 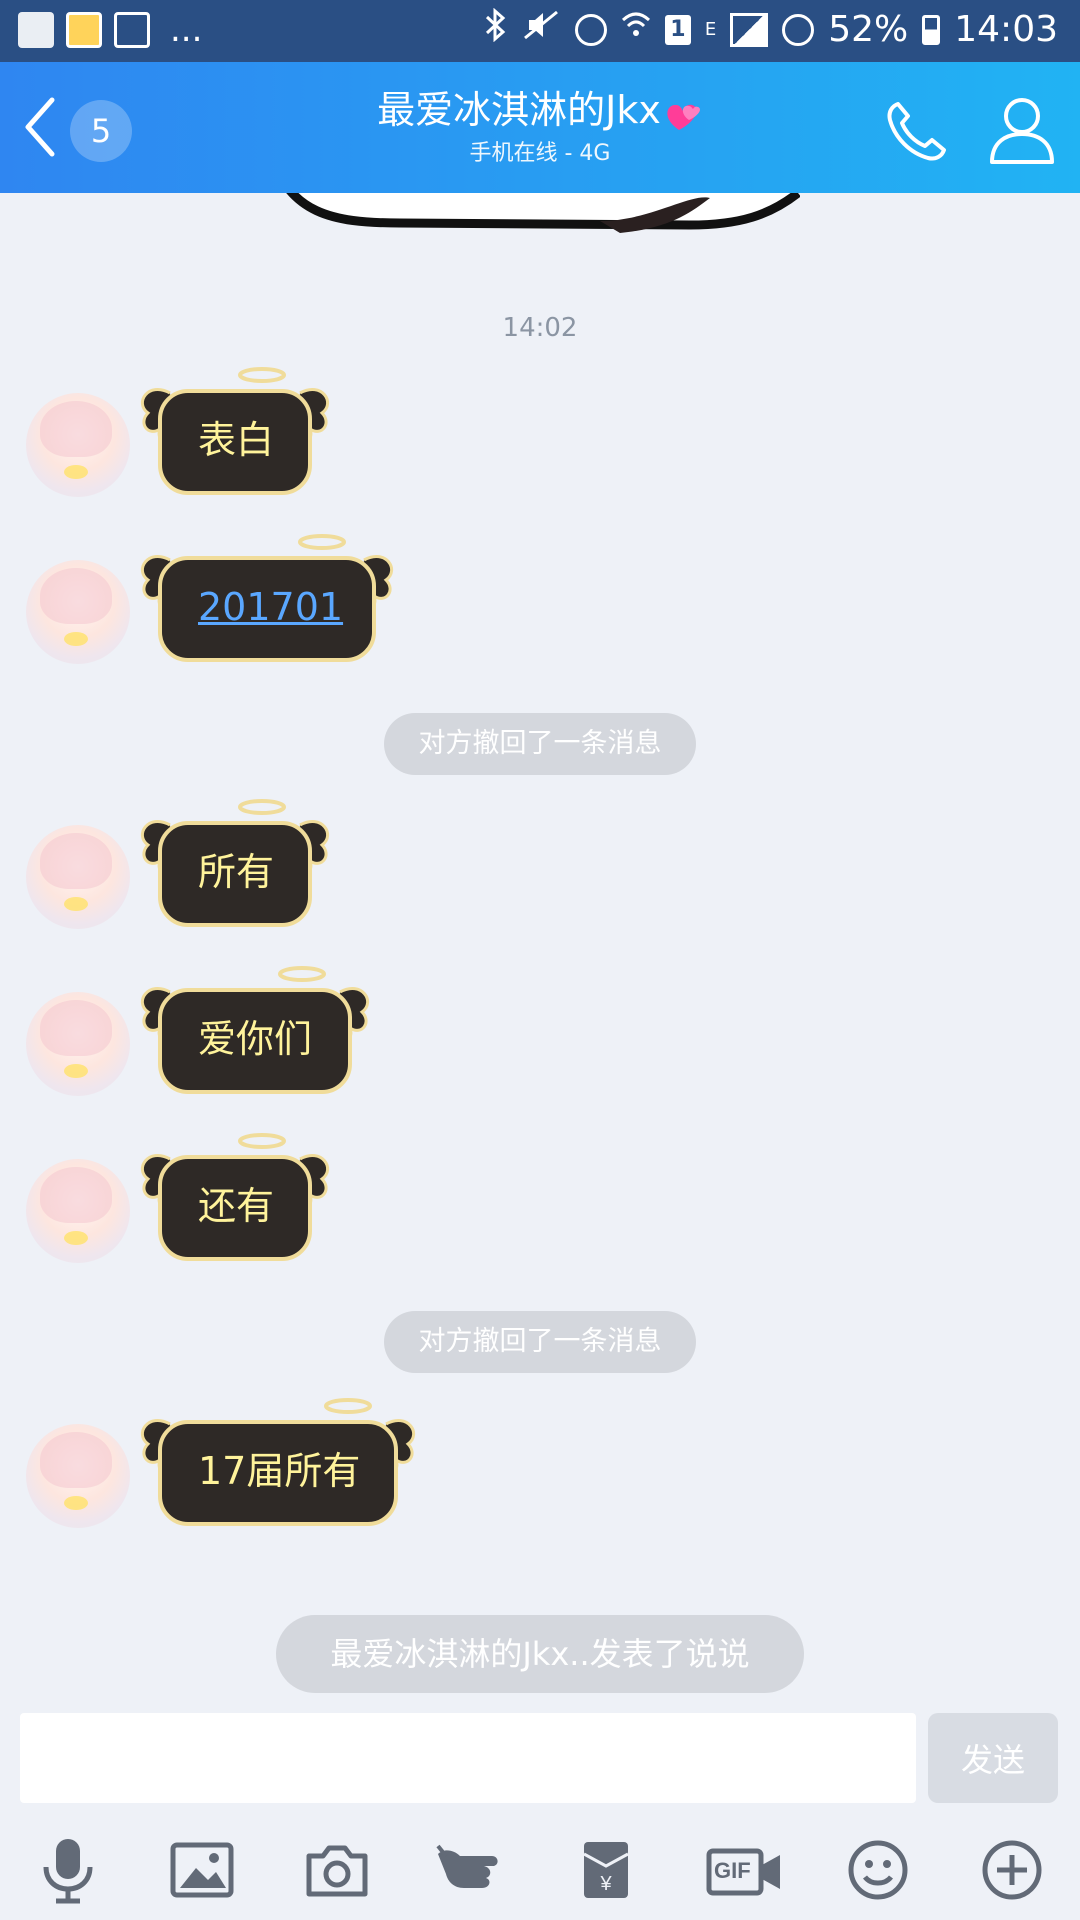 I want to click on composer-toolbar: ¥ GIF, so click(x=540, y=1870).